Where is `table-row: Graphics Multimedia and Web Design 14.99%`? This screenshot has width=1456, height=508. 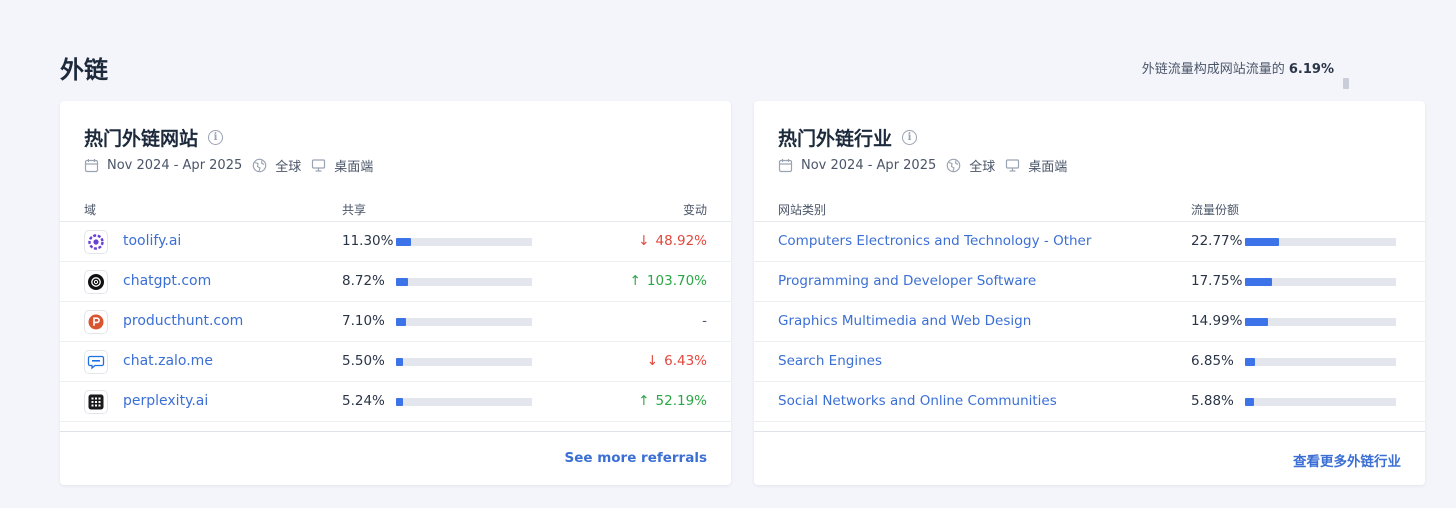 table-row: Graphics Multimedia and Web Design 14.99% is located at coordinates (1089, 322).